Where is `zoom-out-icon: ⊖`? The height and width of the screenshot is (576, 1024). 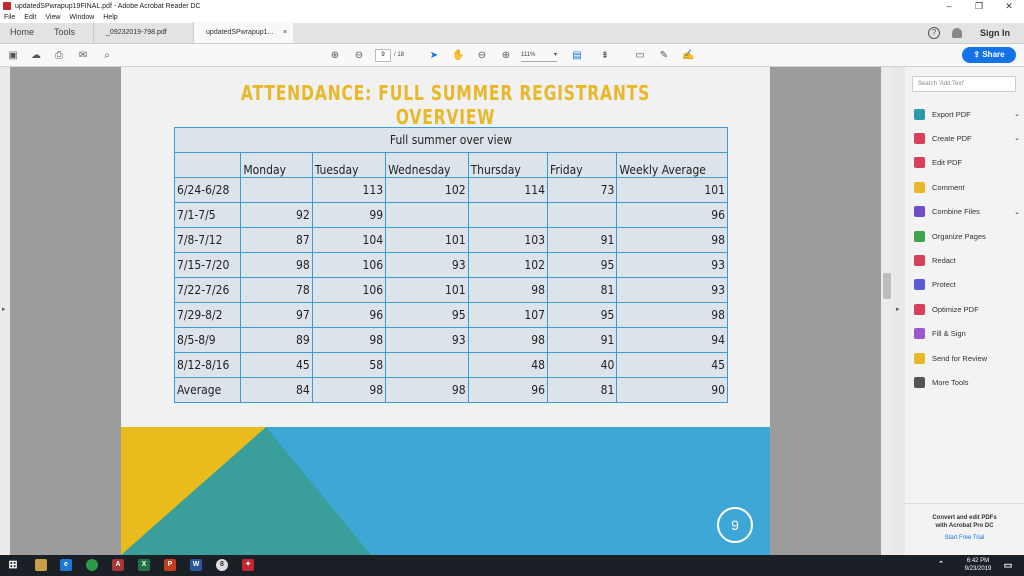
zoom-out-icon: ⊖ is located at coordinates (482, 55).